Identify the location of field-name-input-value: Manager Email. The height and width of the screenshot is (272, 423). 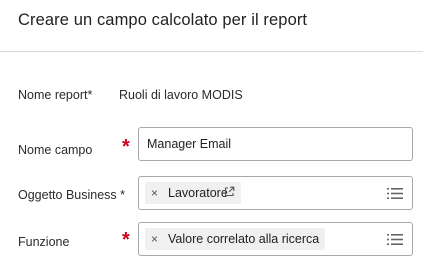
(189, 144).